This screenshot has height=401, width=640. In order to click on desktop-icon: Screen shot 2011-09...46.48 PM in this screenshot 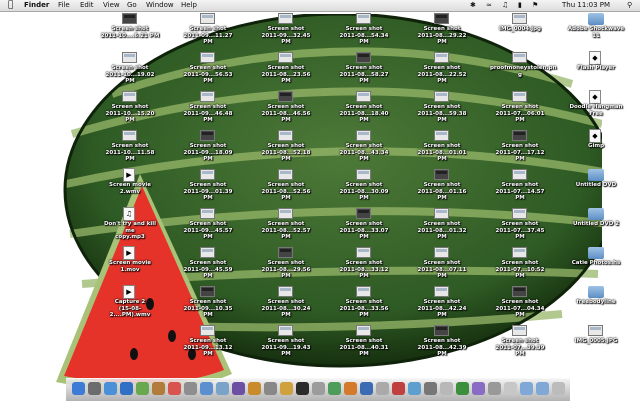, I will do `click(208, 109)`.